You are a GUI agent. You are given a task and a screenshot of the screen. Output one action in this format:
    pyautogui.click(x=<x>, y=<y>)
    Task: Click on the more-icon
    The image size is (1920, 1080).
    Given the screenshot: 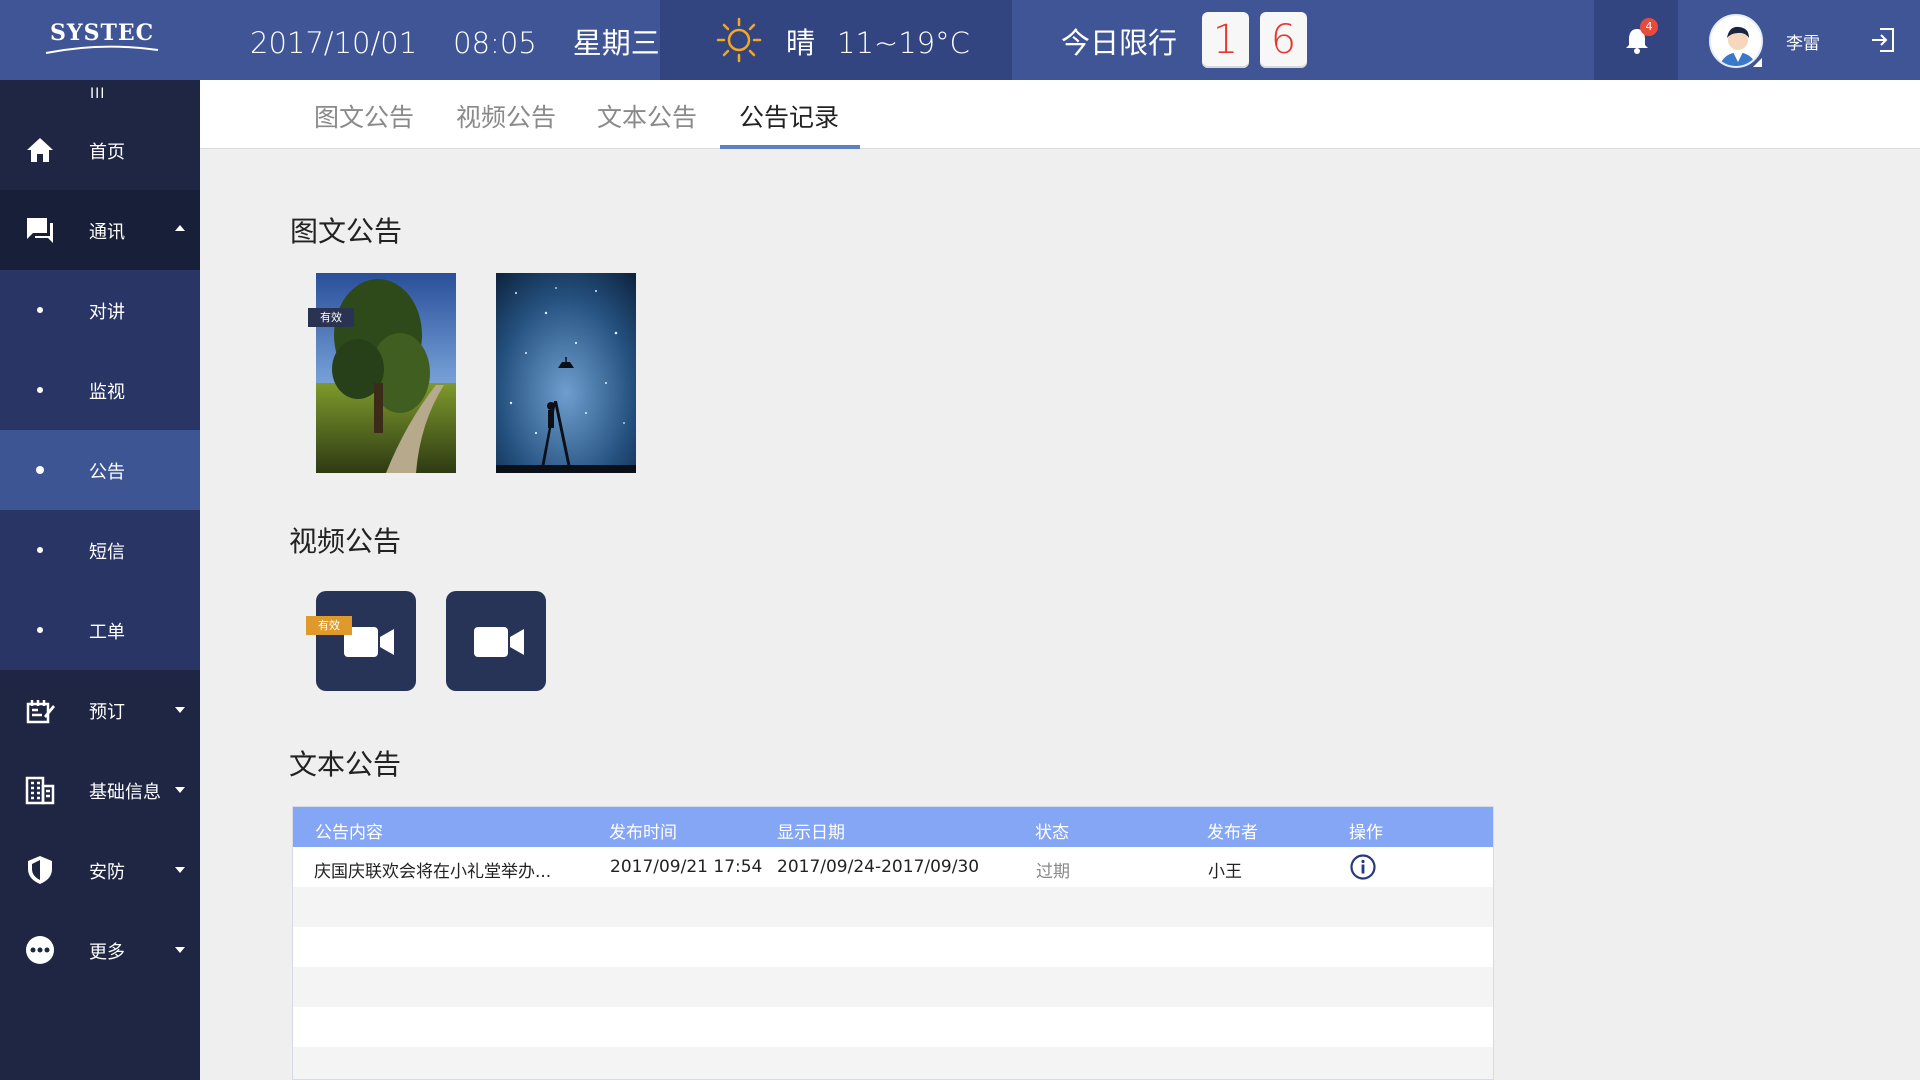 What is the action you would take?
    pyautogui.click(x=40, y=950)
    